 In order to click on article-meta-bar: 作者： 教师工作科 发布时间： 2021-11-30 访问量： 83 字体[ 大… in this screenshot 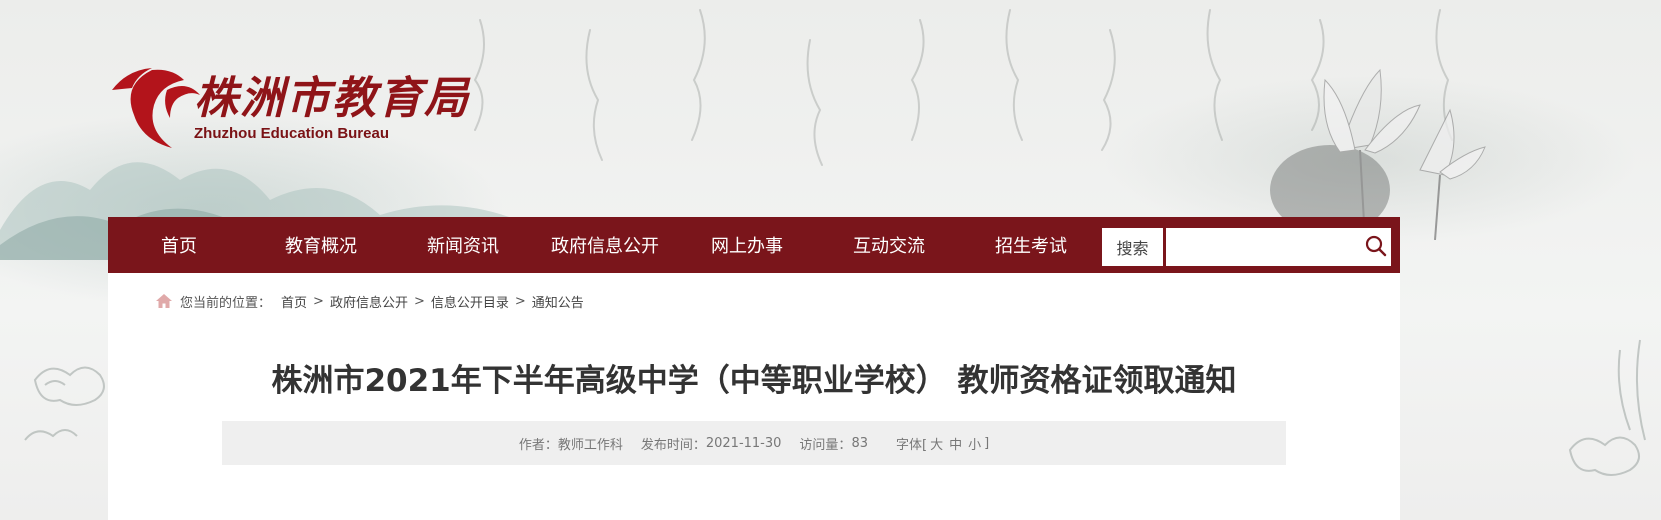, I will do `click(754, 443)`.